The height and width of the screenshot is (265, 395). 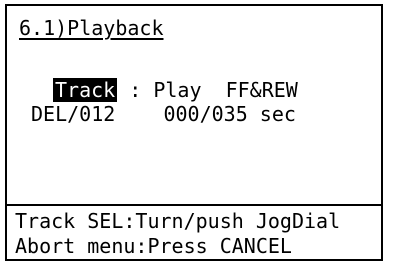 I want to click on track-selector: Track, so click(x=85, y=90).